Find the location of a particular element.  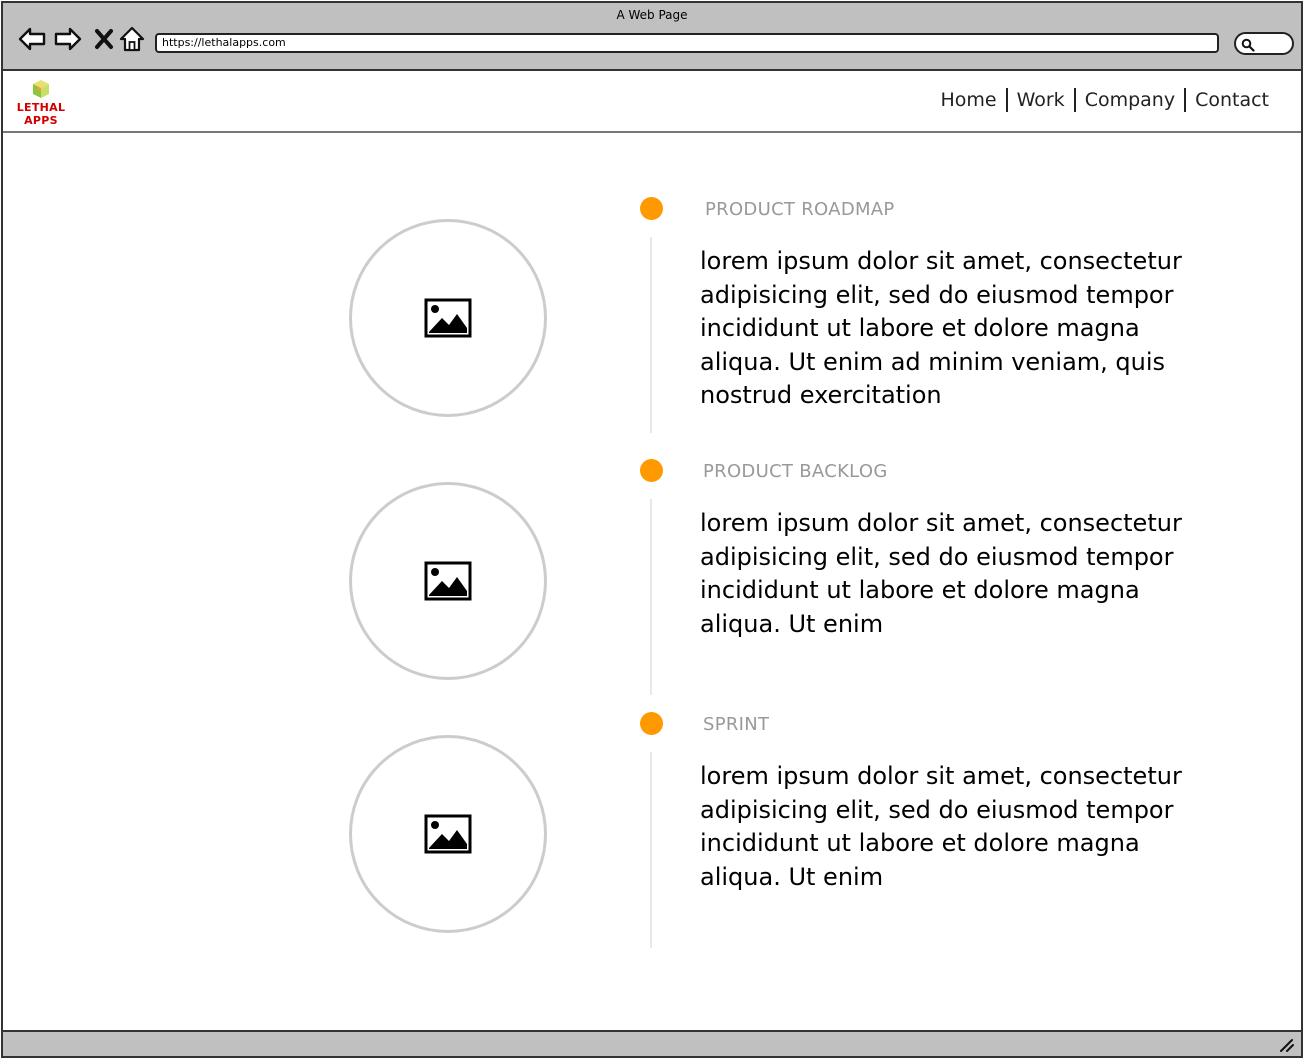

status-bar is located at coordinates (652, 1043).